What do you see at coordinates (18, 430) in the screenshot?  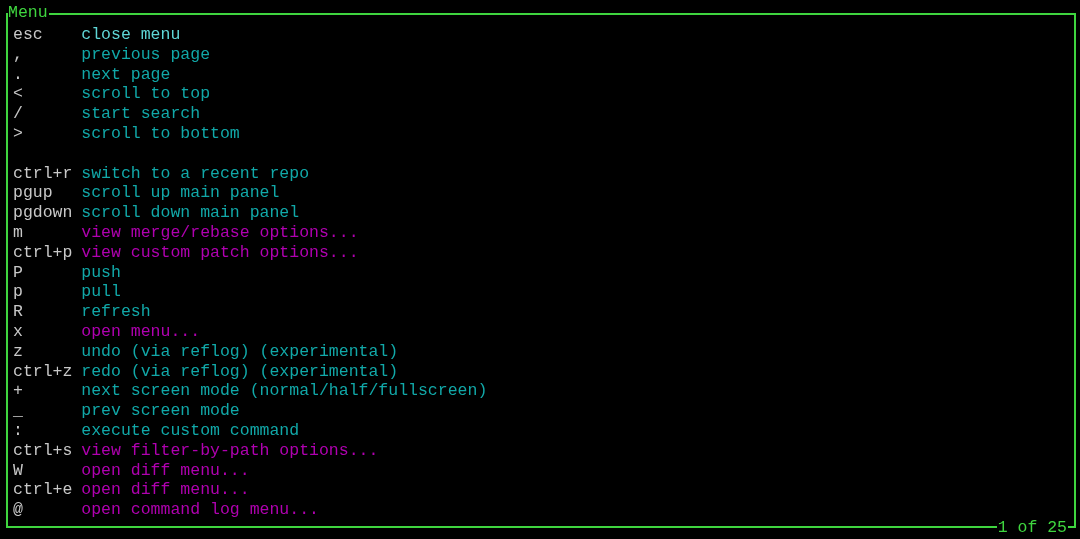 I see `key-binding: :` at bounding box center [18, 430].